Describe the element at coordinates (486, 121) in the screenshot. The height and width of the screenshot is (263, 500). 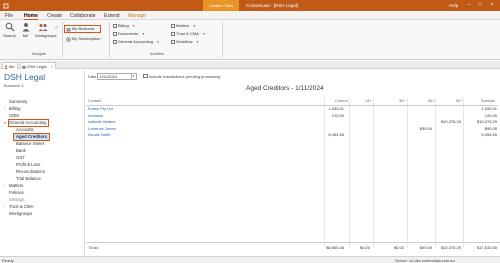
I see `subtotal-cell: $10,376.29` at that location.